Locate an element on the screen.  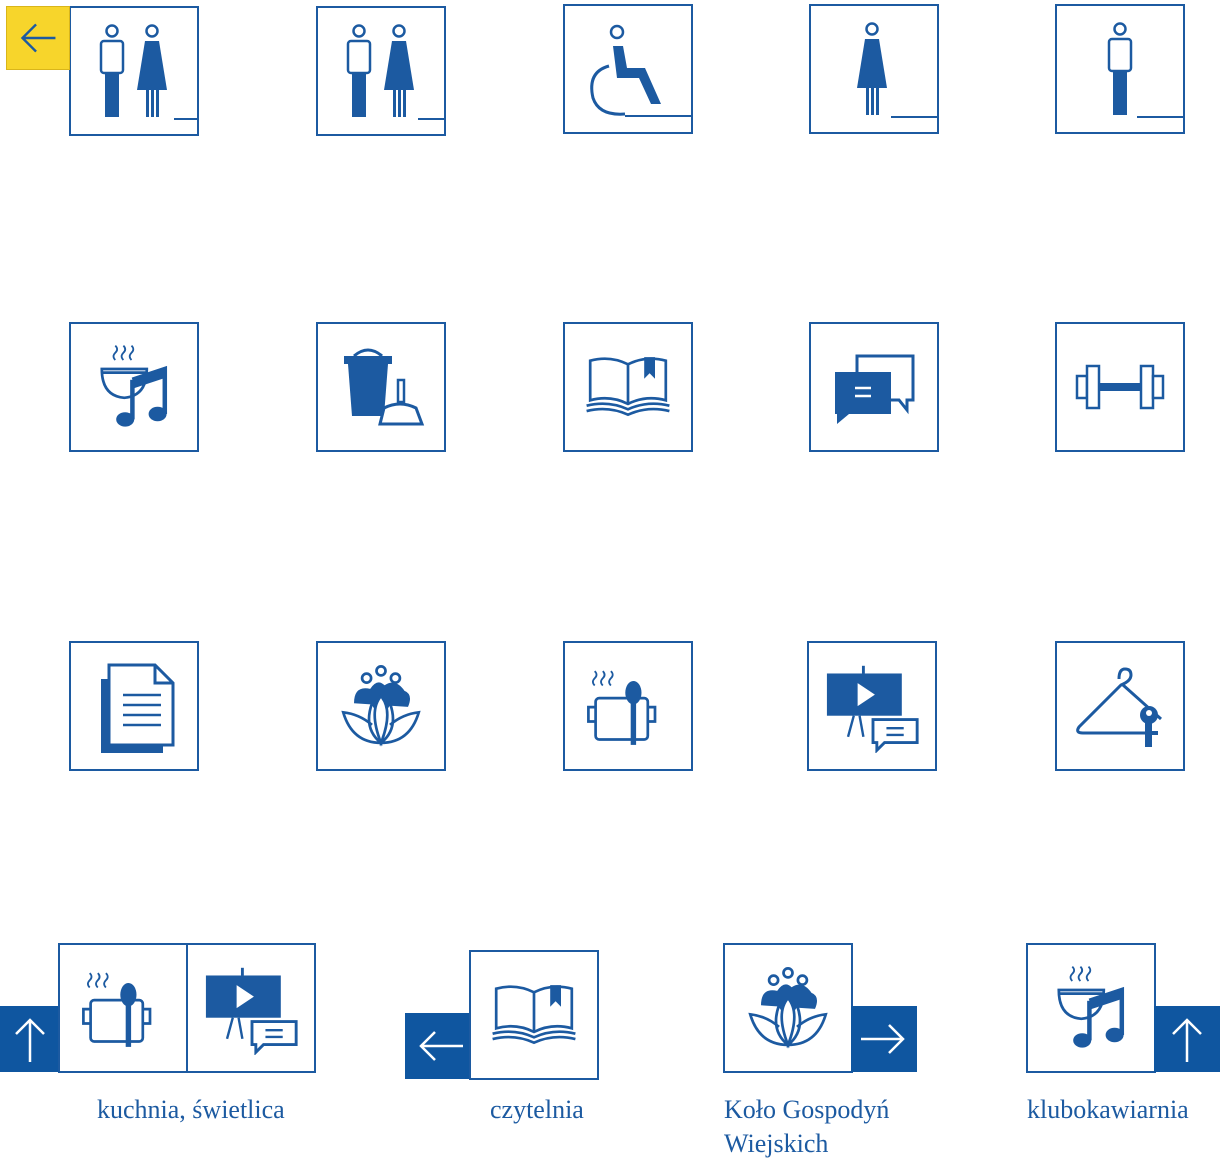
cleaning-tile is located at coordinates (381, 387).